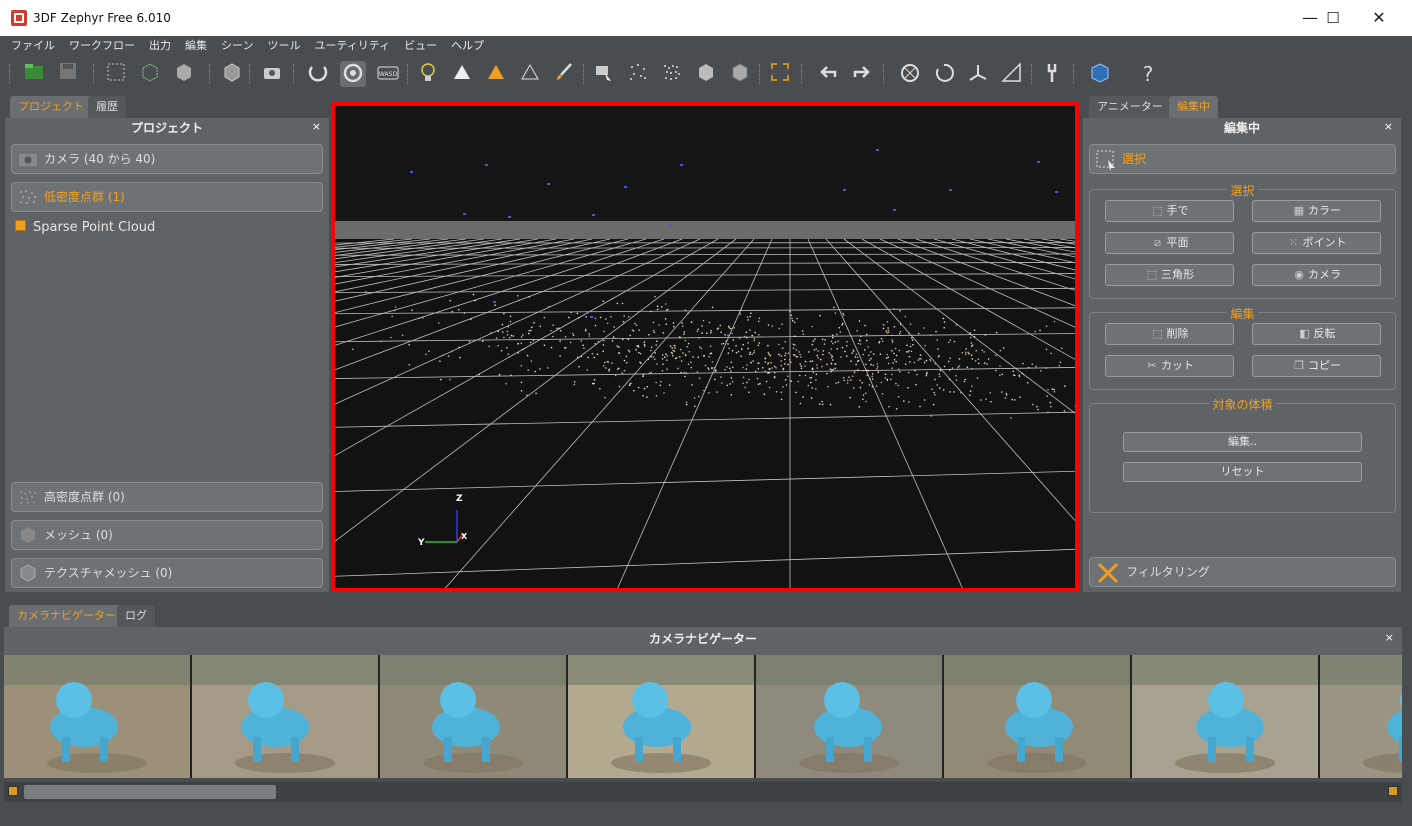  I want to click on thumbnail-scrollbar, so click(703, 792).